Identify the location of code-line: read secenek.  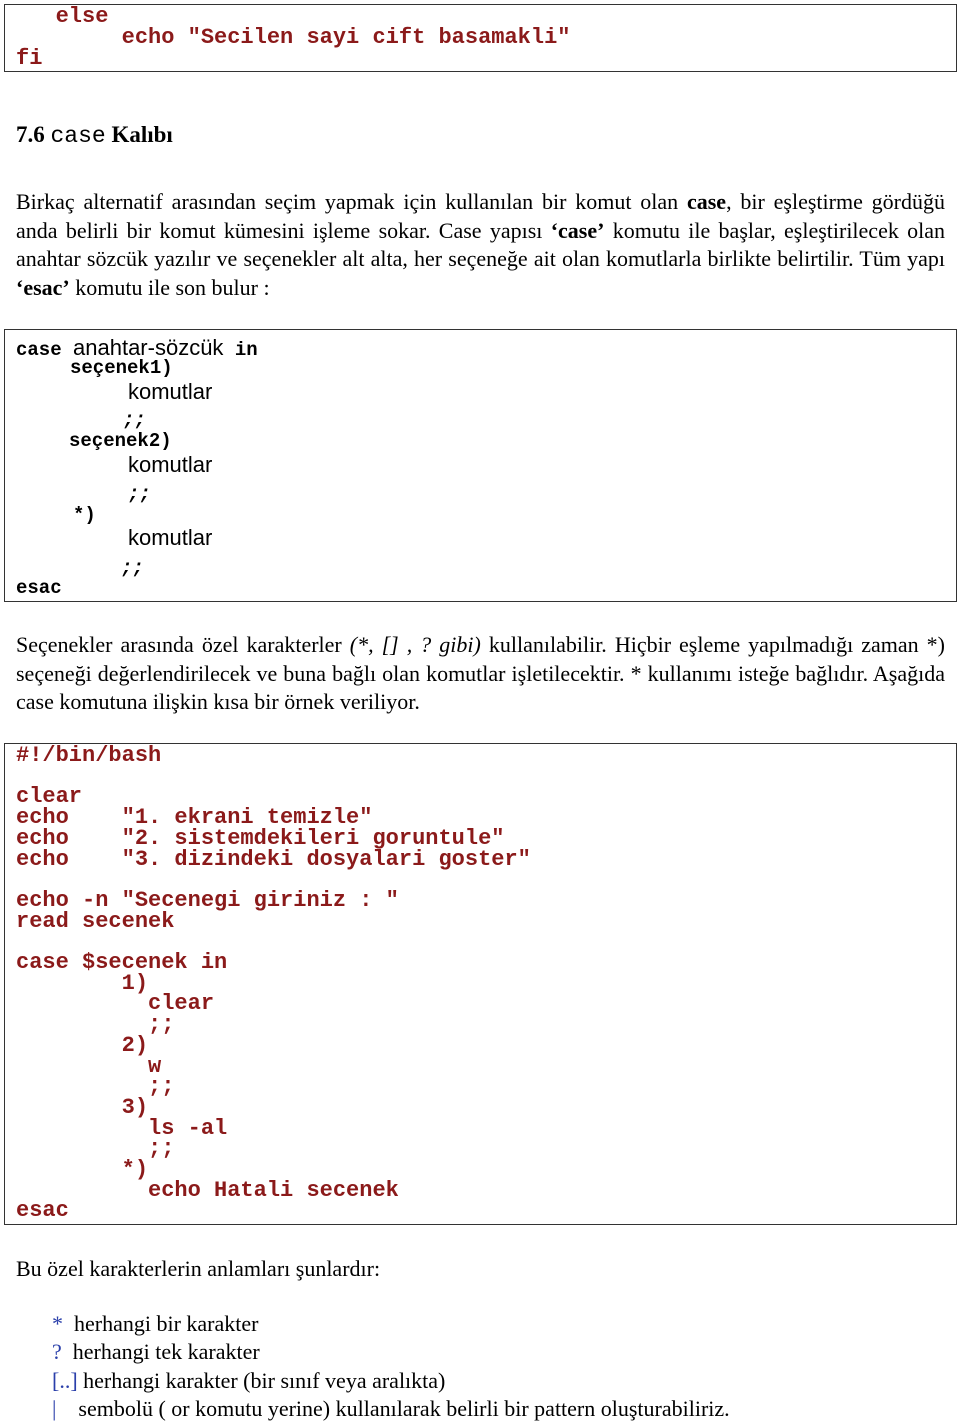
(95, 921).